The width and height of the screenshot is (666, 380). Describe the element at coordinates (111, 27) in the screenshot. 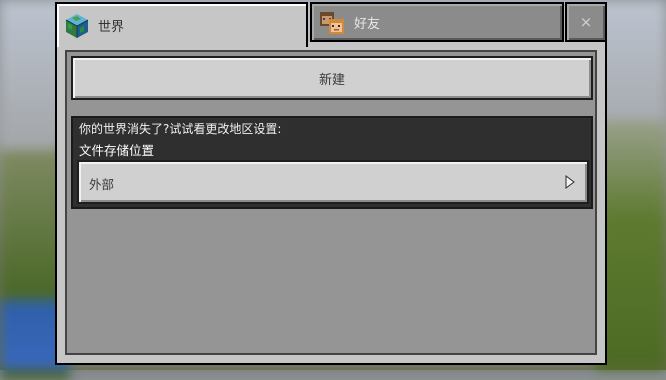

I see `tab-worlds-label: 世界` at that location.